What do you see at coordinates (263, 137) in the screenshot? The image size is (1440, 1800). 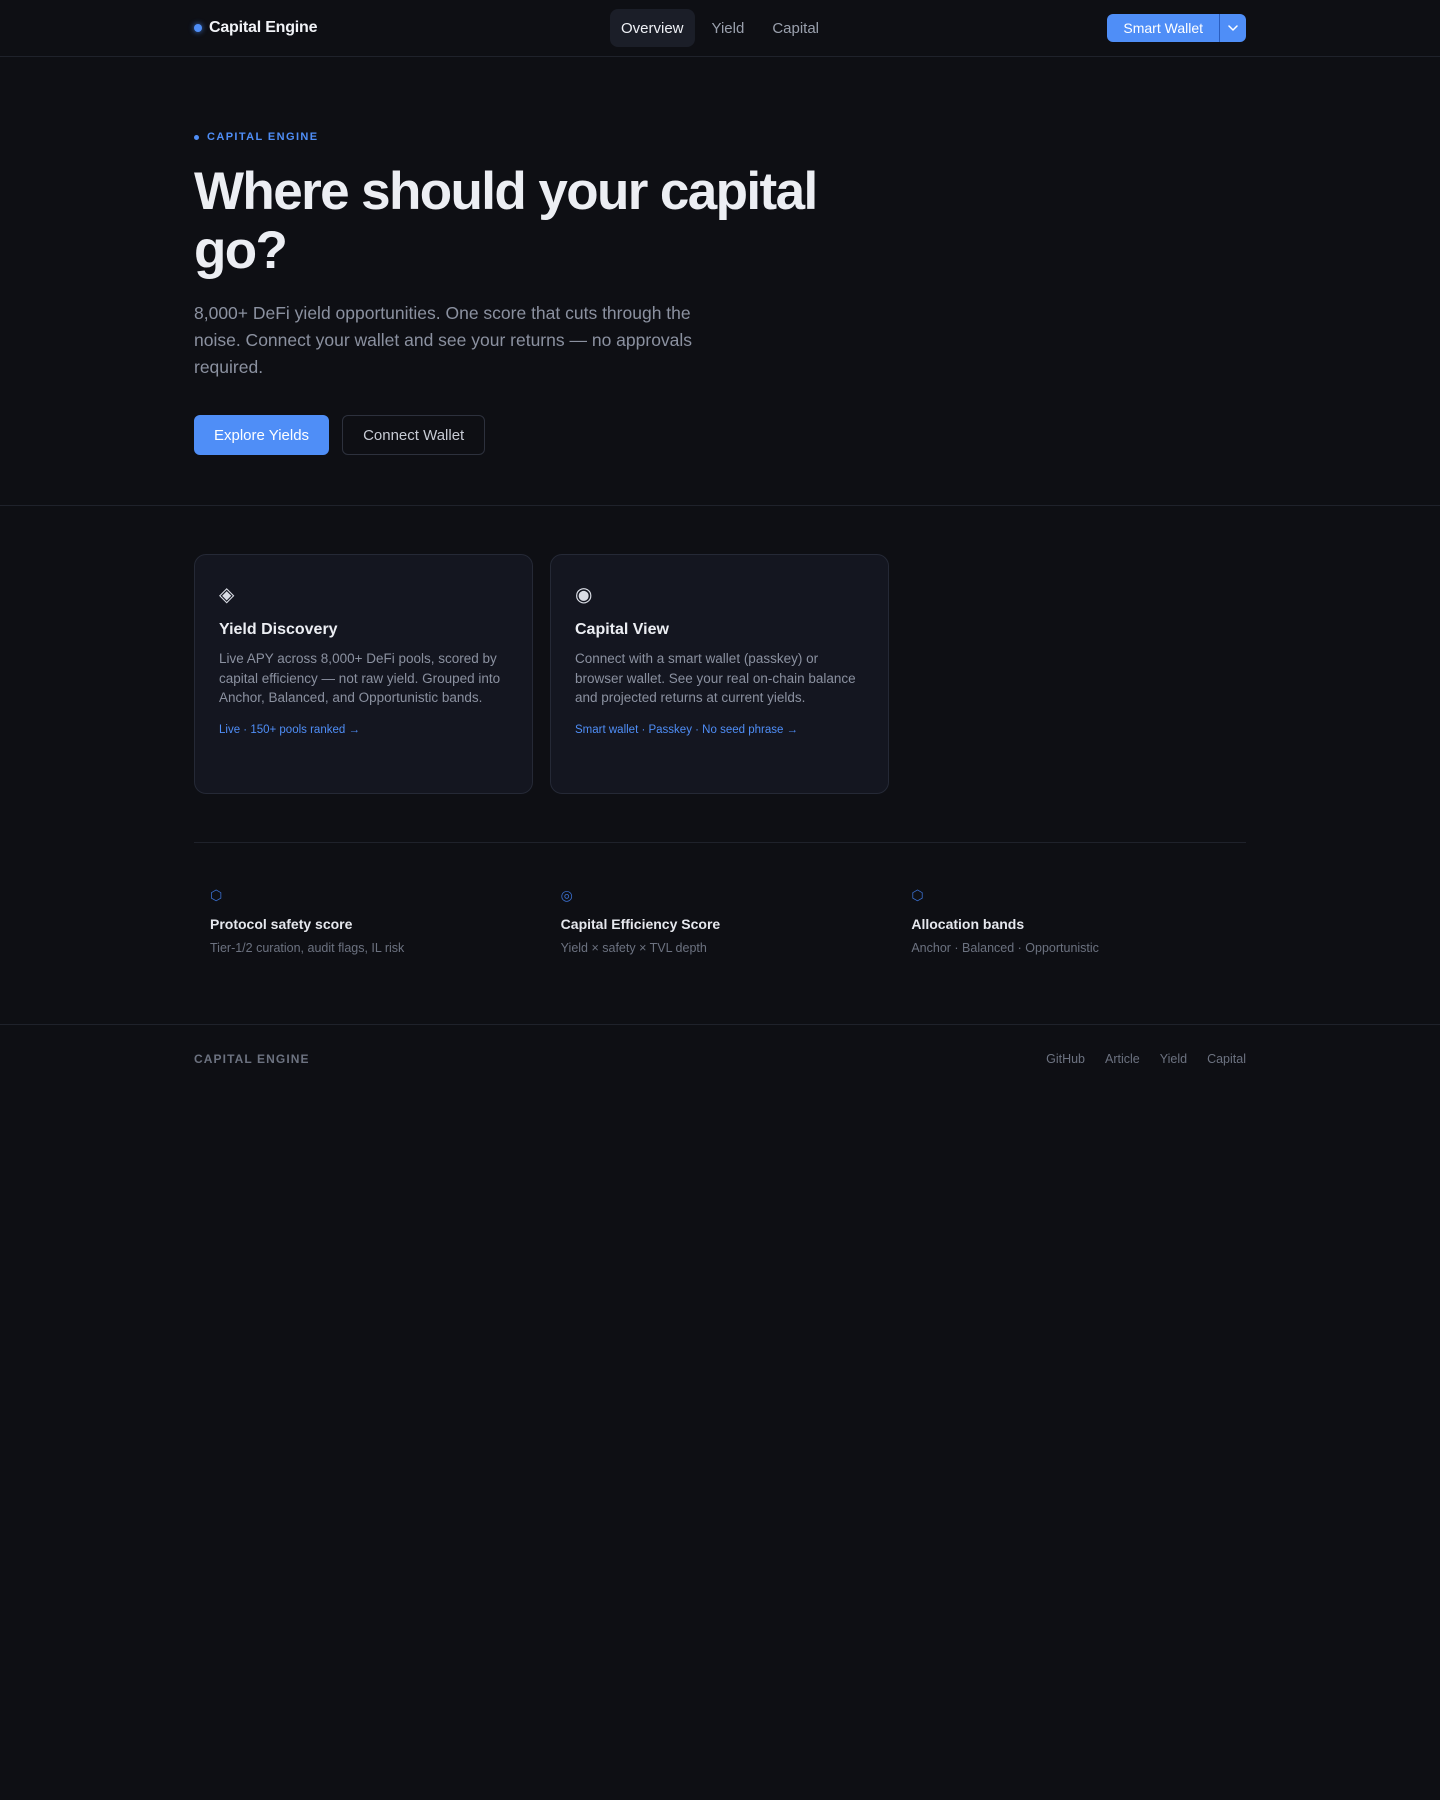 I see `eyebrow-label: CAPITAL ENGINE` at bounding box center [263, 137].